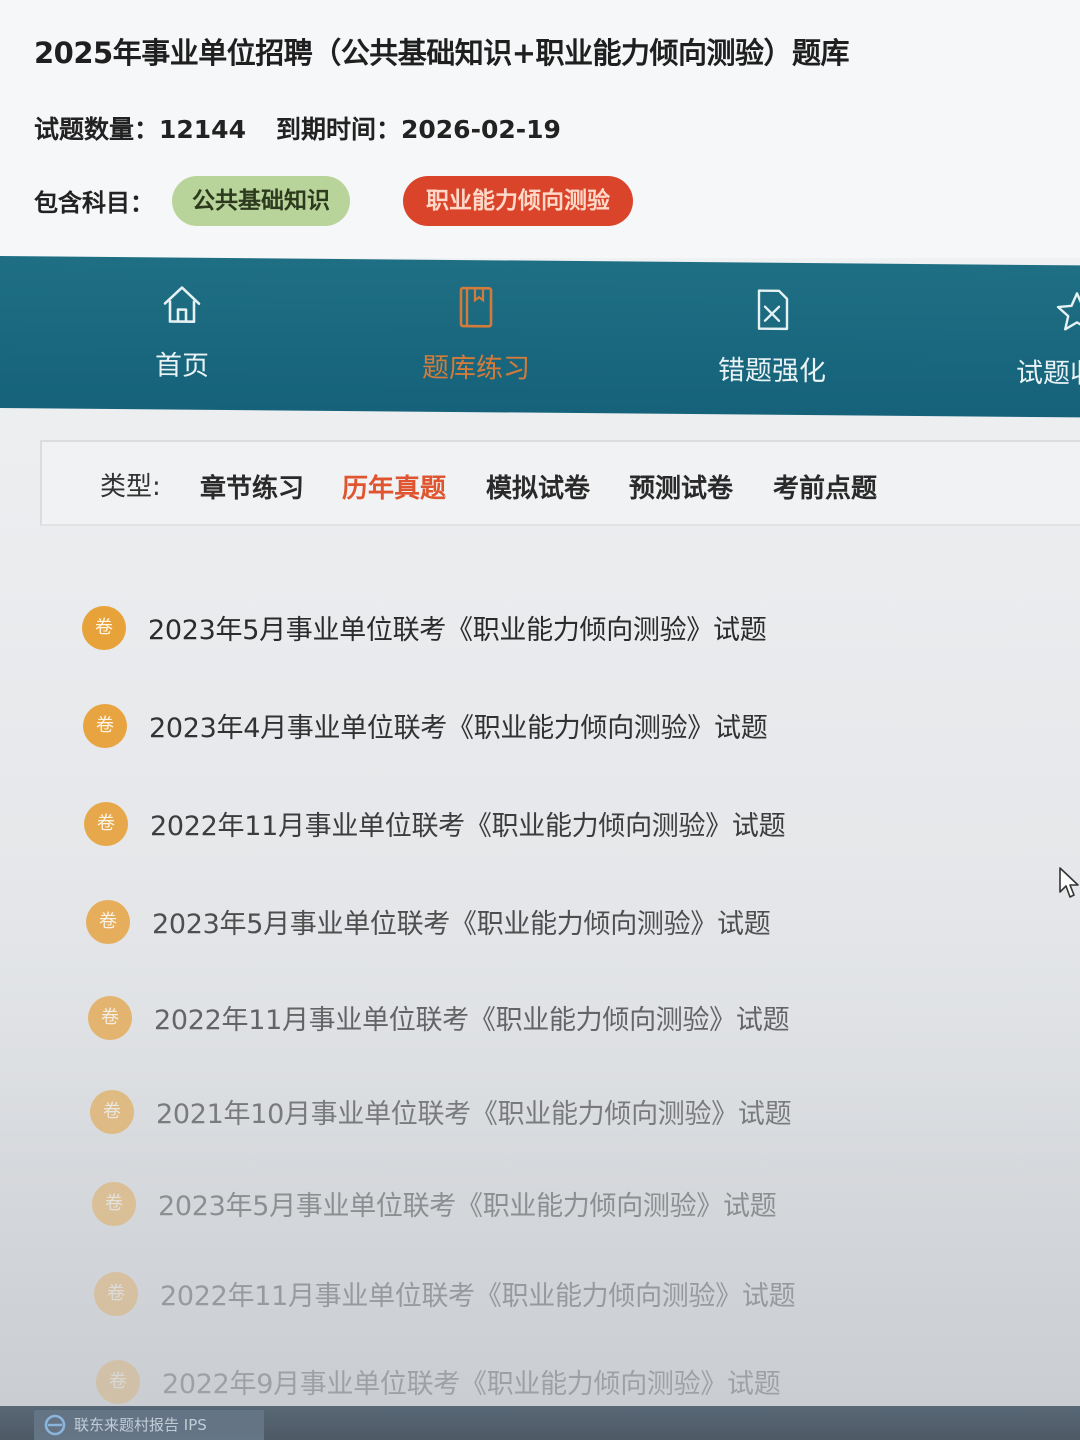  What do you see at coordinates (1024, 341) in the screenshot?
I see `nav-item-favorites: 试题收` at bounding box center [1024, 341].